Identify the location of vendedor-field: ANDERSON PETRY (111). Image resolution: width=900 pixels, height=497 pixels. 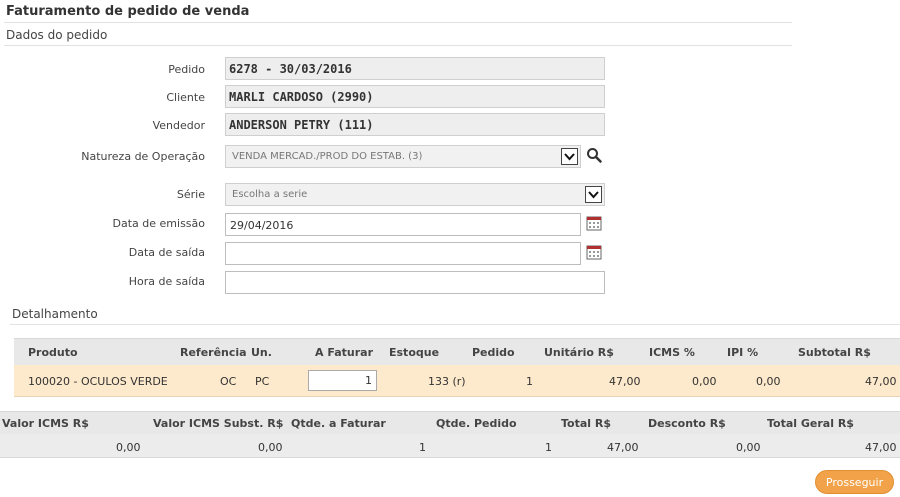
(415, 124).